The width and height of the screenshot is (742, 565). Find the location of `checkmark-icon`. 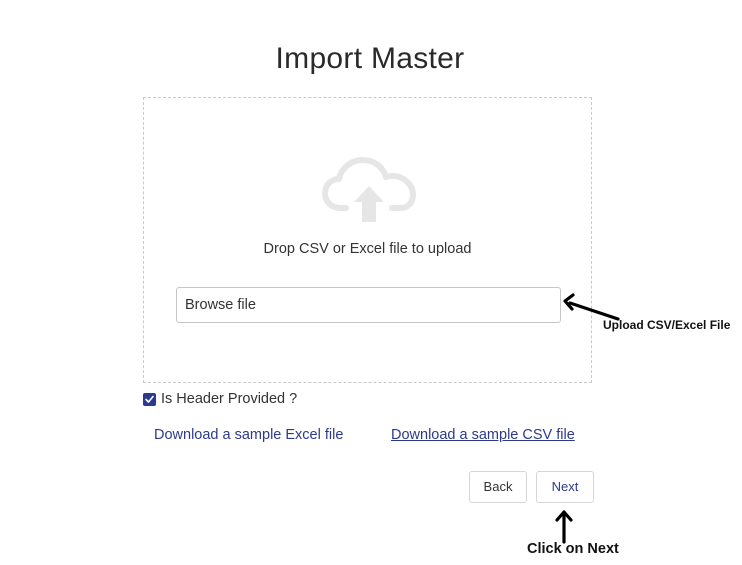

checkmark-icon is located at coordinates (149, 399).